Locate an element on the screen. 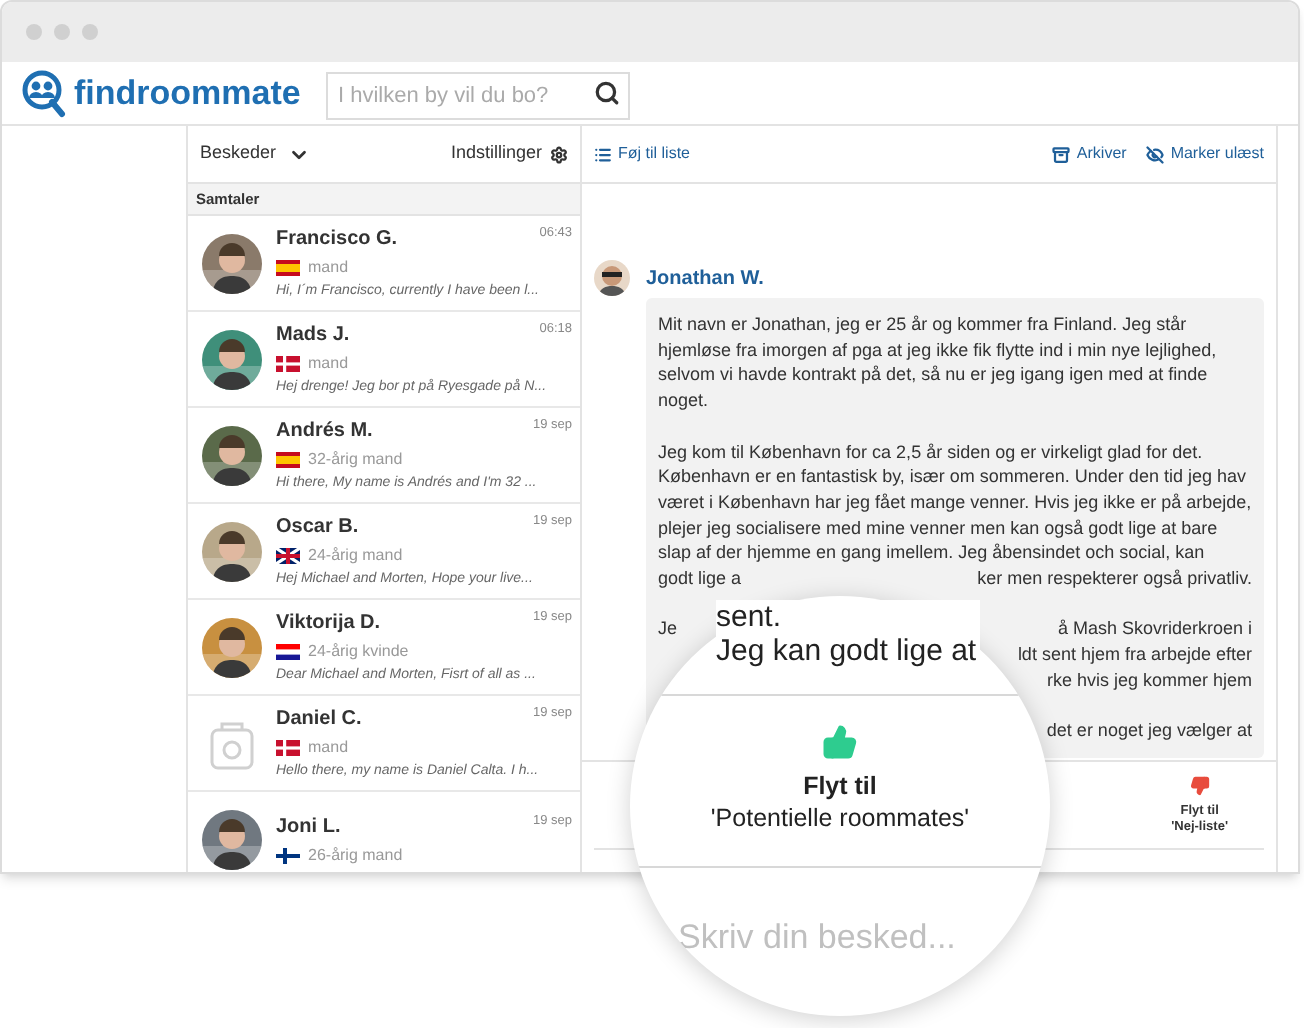  contact-info: 24-årig kvinde is located at coordinates (358, 651).